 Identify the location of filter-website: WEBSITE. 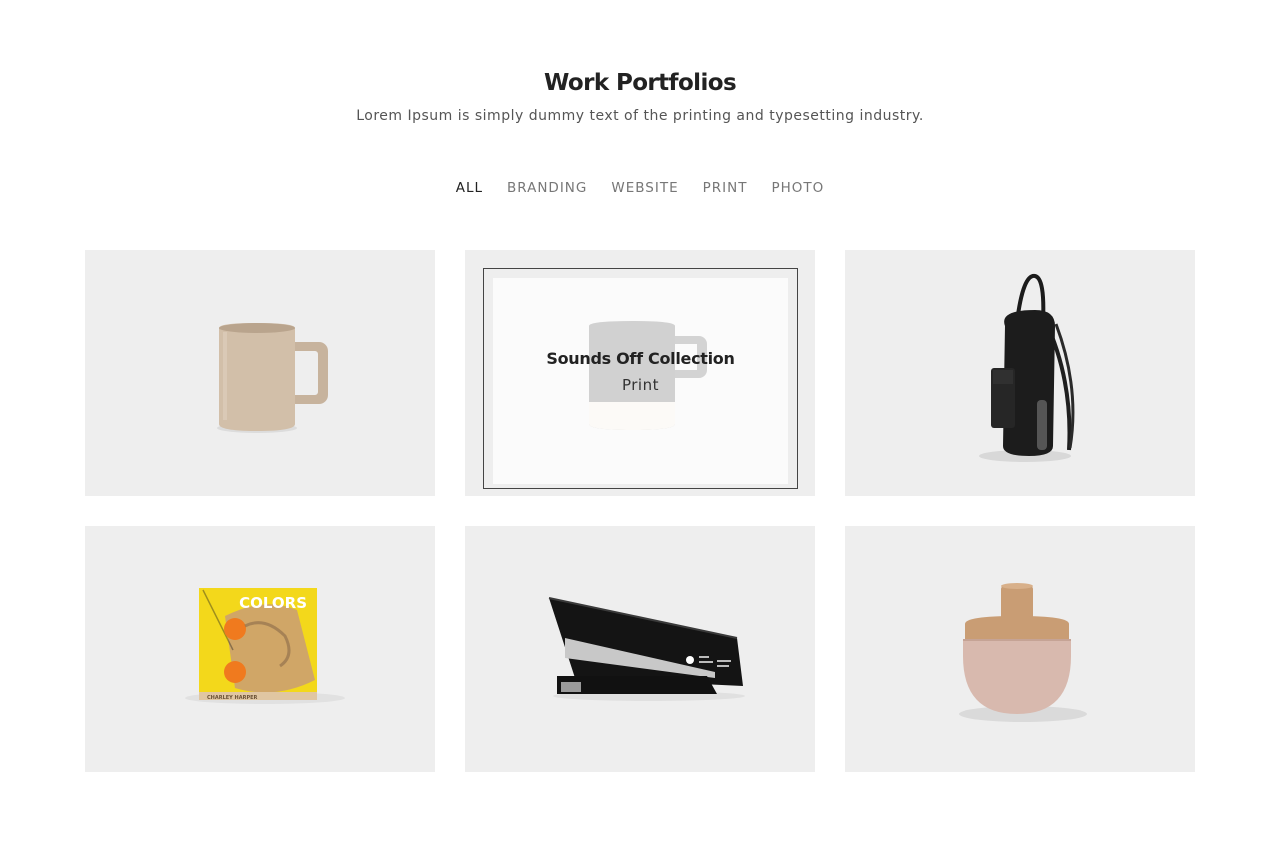
(644, 188).